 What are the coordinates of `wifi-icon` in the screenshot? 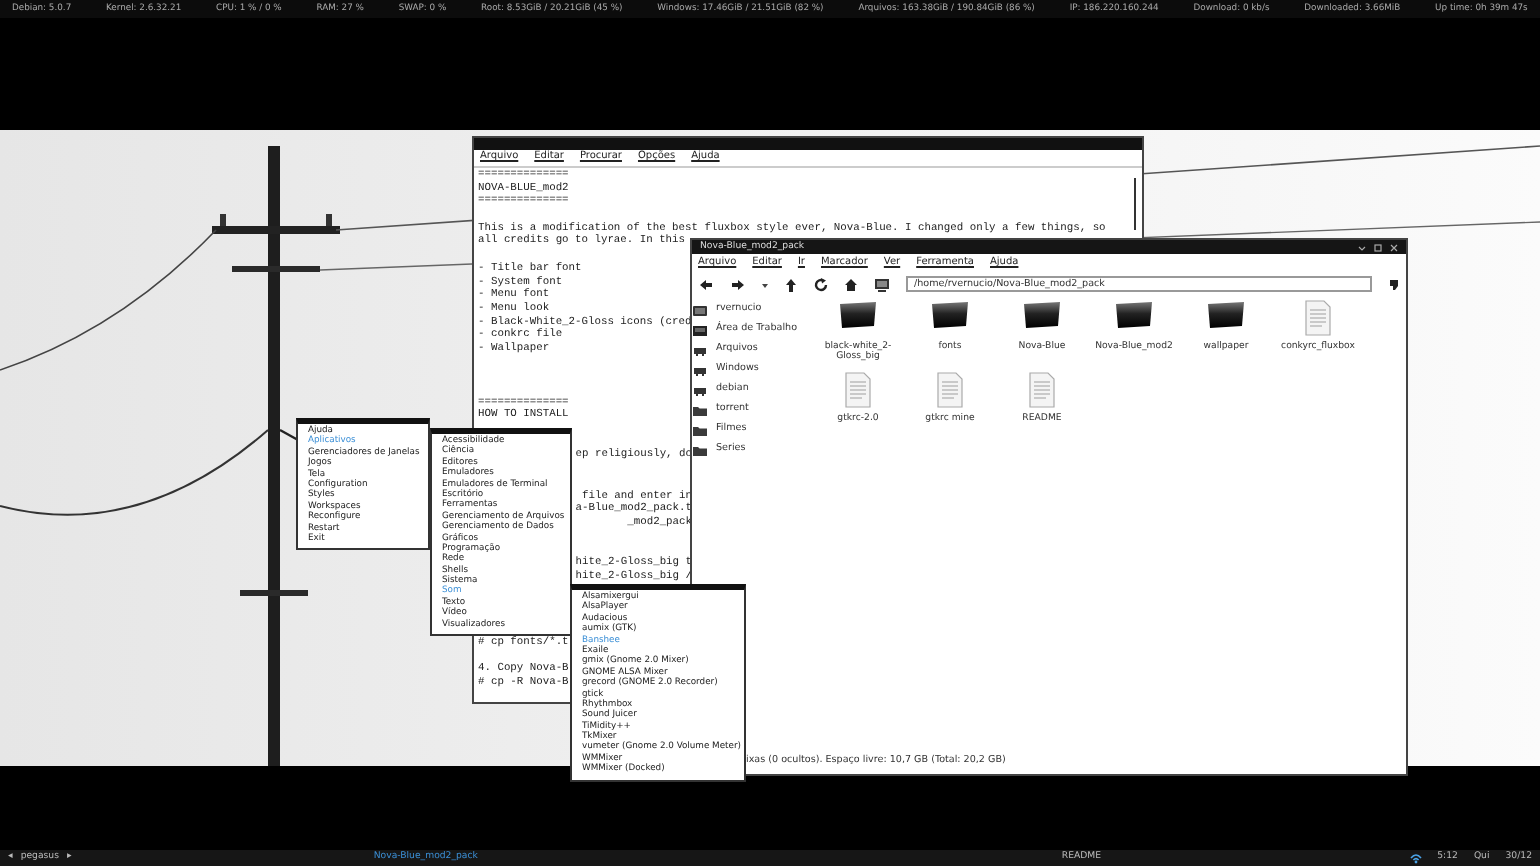 It's located at (1415, 858).